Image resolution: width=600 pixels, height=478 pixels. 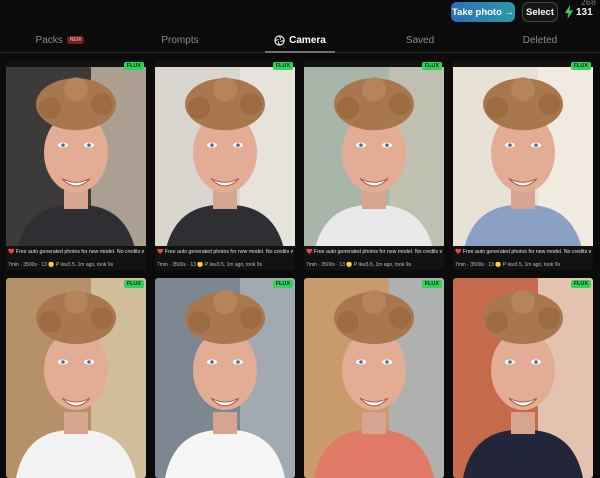 I want to click on tab-prompts: Prompts, so click(x=180, y=40).